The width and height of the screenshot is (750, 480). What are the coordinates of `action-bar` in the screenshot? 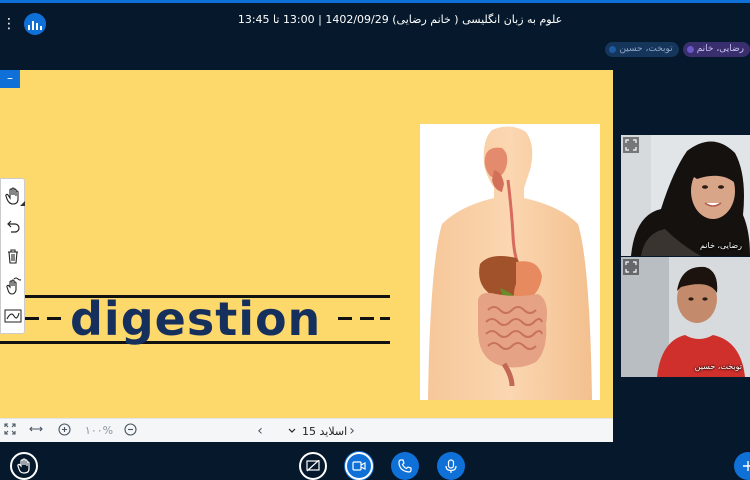 It's located at (375, 463).